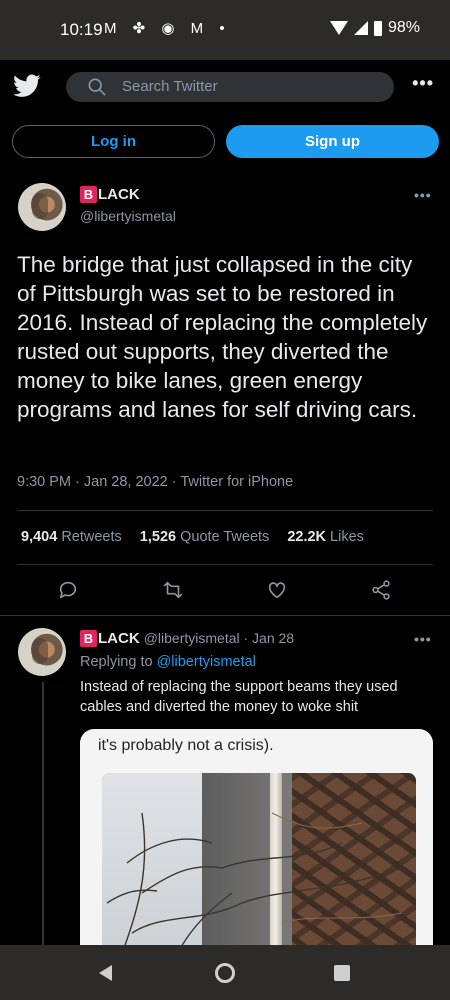 This screenshot has height=1000, width=450. What do you see at coordinates (119, 194) in the screenshot?
I see `author-name: LACK` at bounding box center [119, 194].